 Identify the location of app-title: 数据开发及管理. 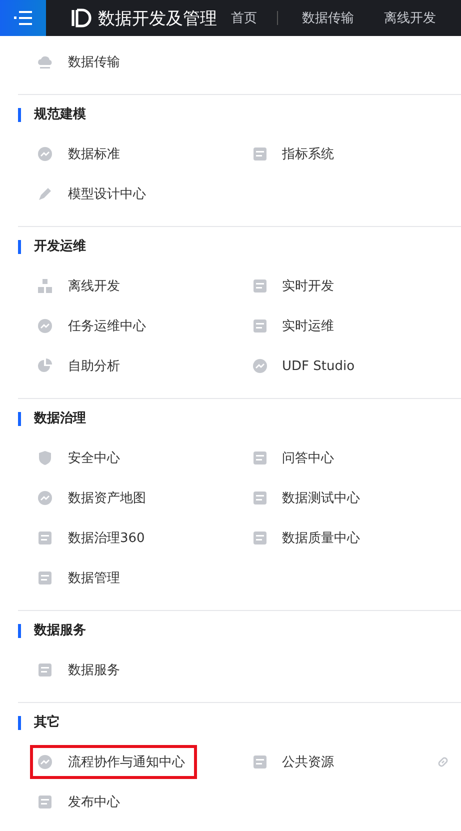
(157, 19).